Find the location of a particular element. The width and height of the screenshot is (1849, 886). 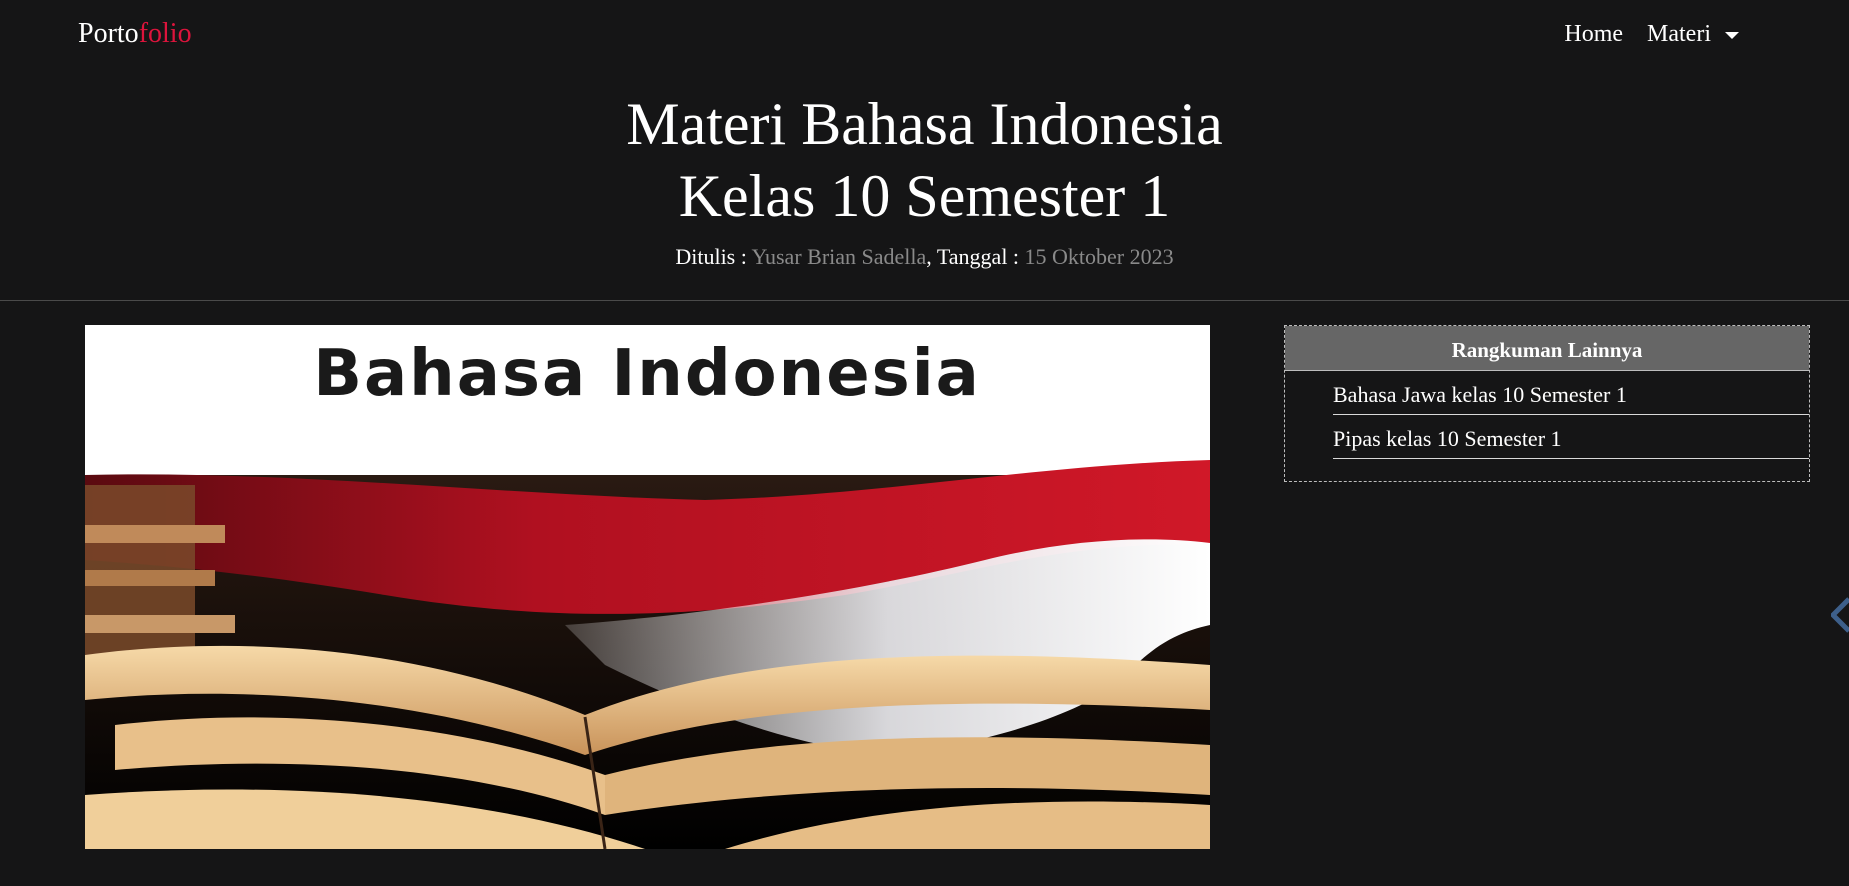

sidebar-link-bahasa-jawa: Bahasa Jawa kelas 10 Semester 1 is located at coordinates (1571, 393).